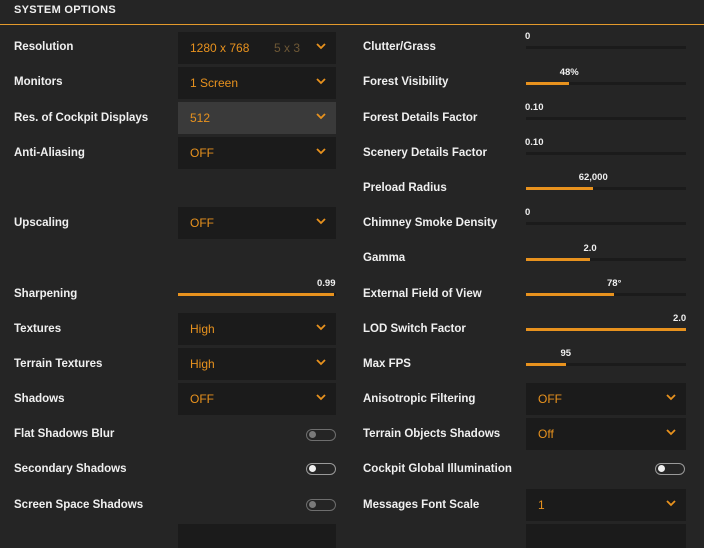  What do you see at coordinates (257, 288) in the screenshot?
I see `sharpening-slider: 0.99` at bounding box center [257, 288].